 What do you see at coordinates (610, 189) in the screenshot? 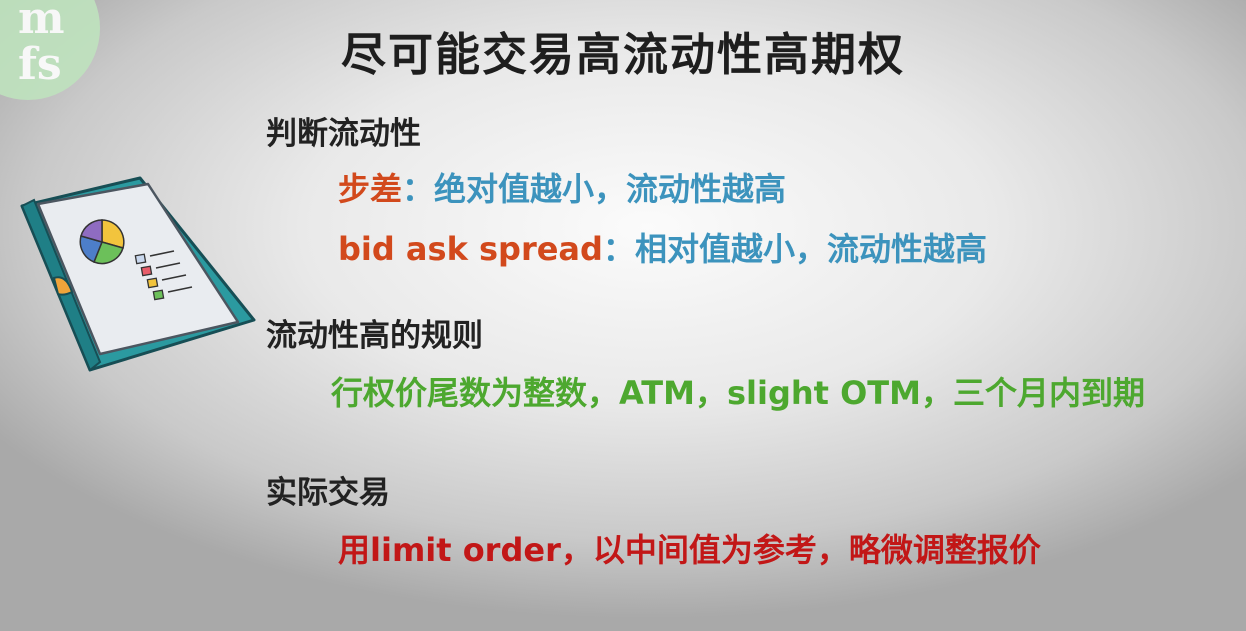
I see `tick-size-description: 绝对值越小，流动性越高` at bounding box center [610, 189].